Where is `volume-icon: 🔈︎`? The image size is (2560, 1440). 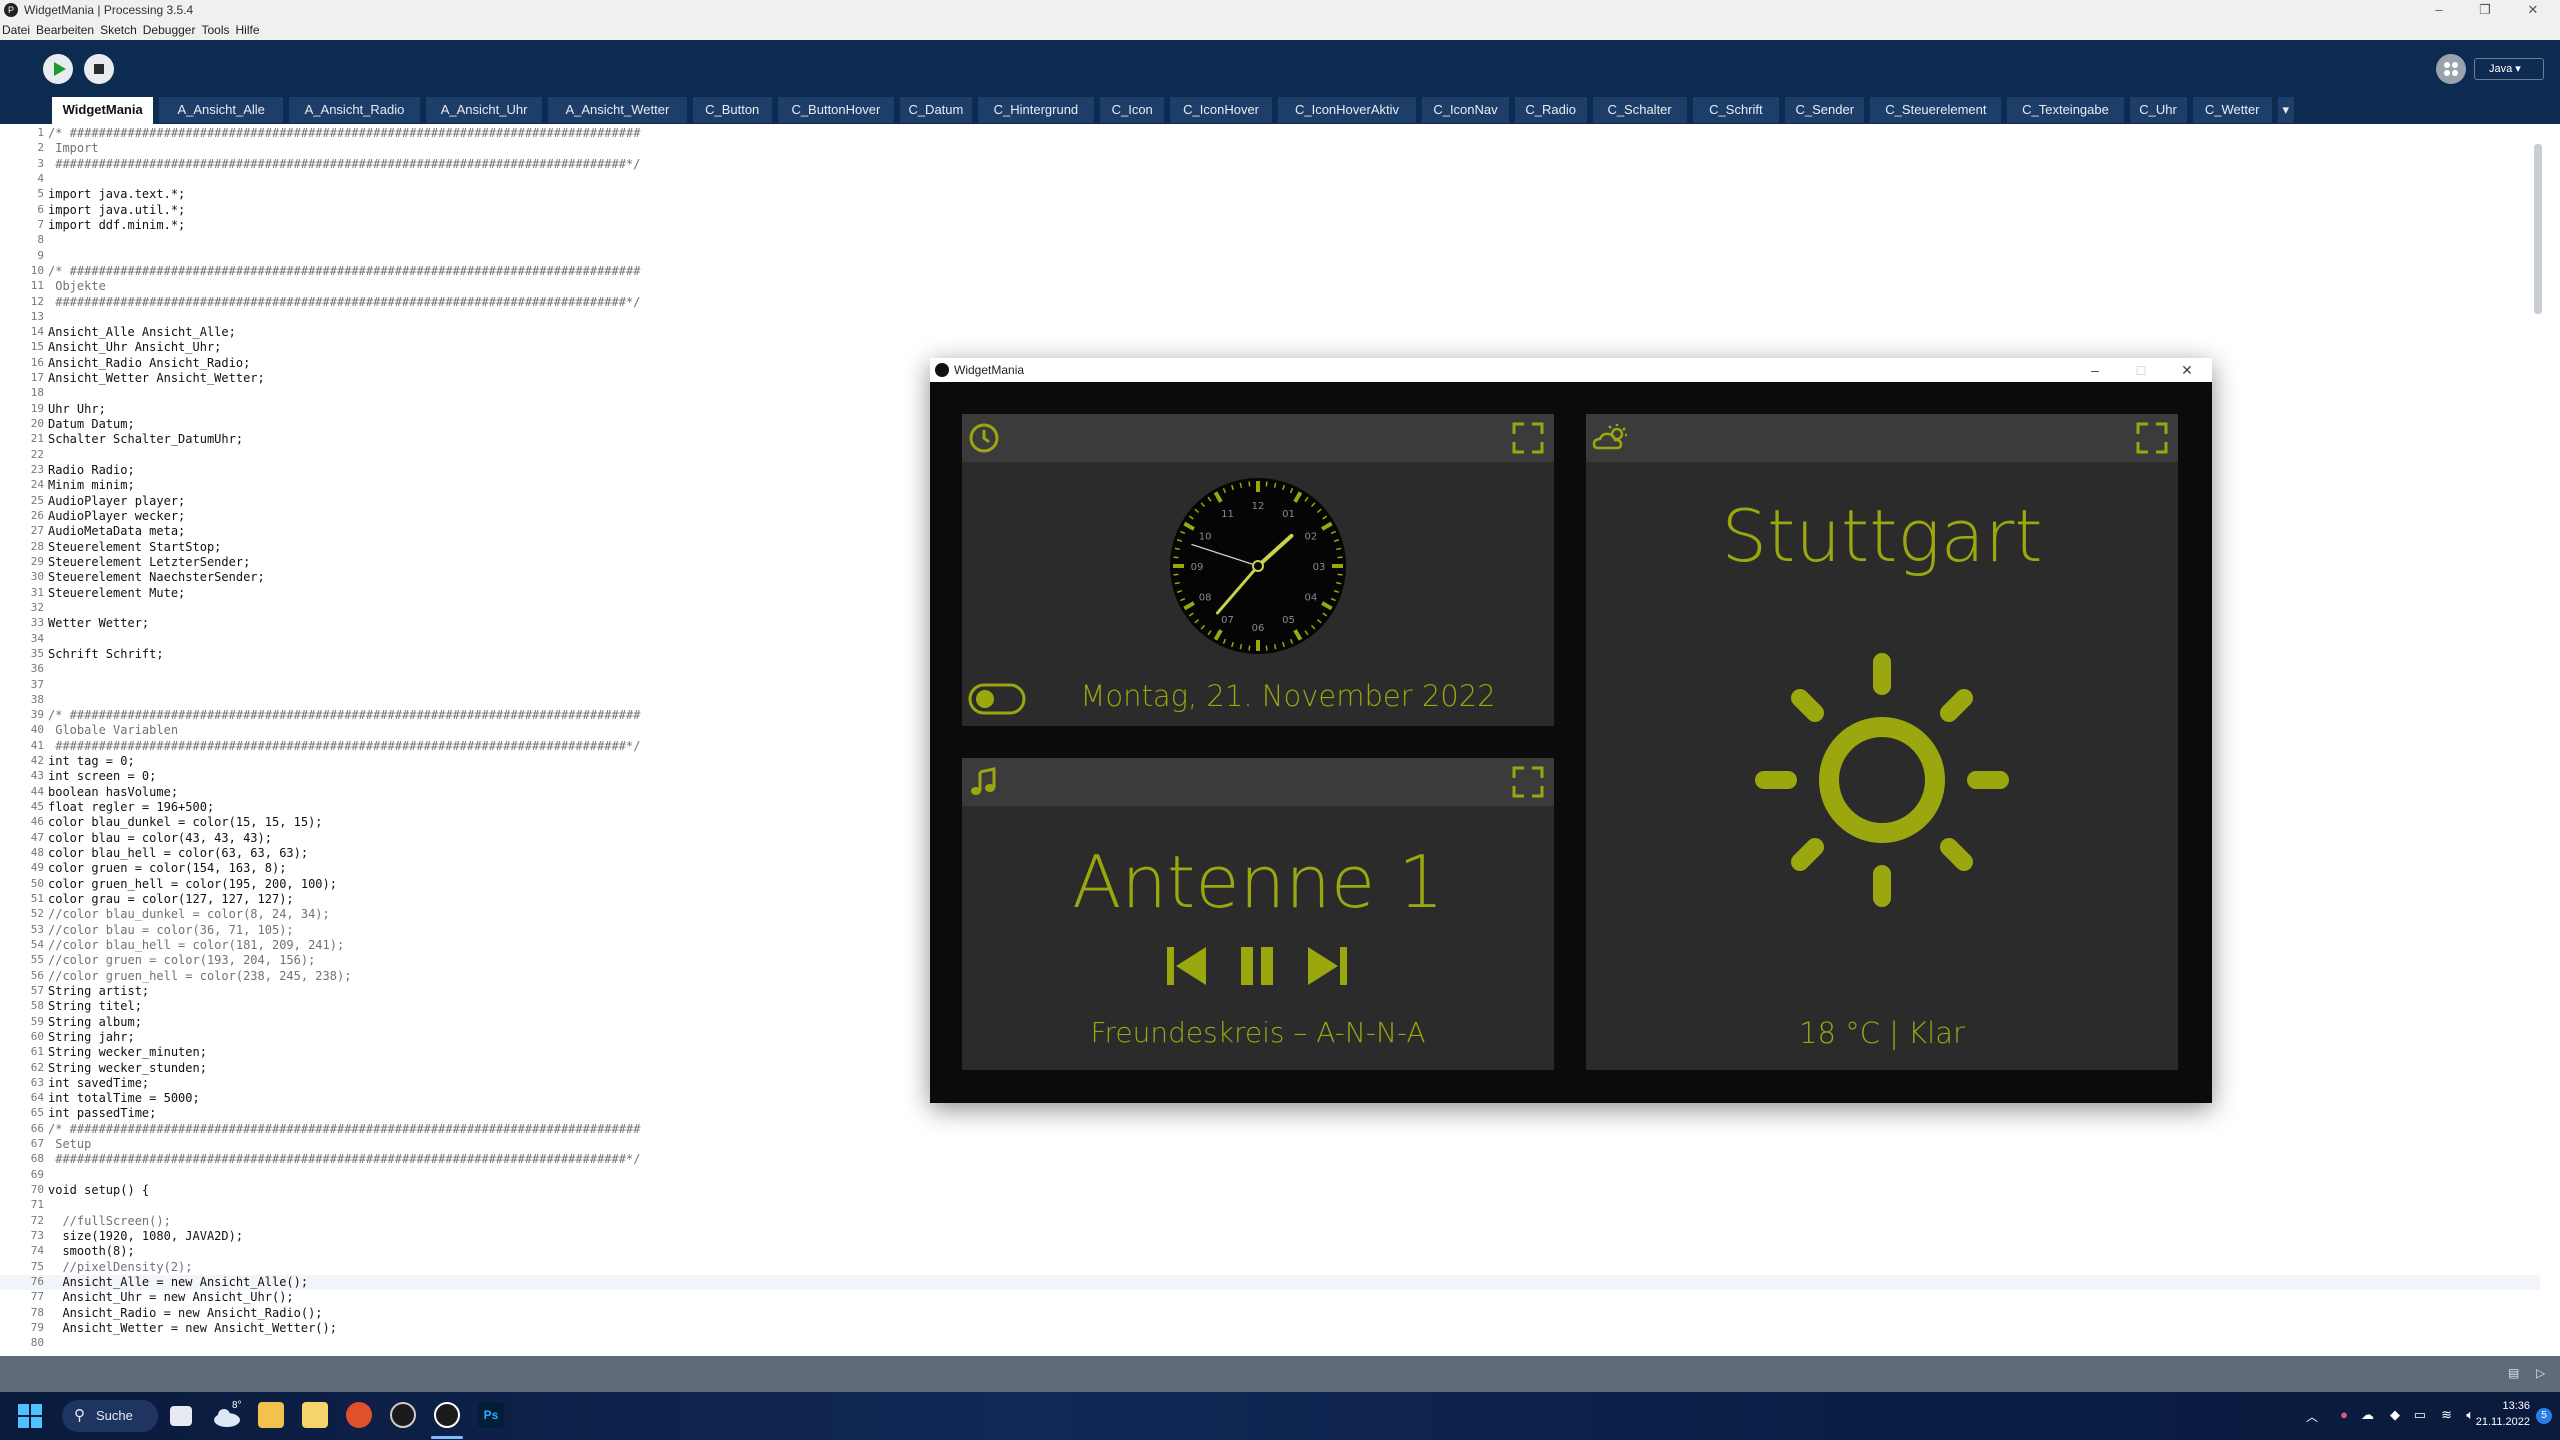 volume-icon: 🔈︎ is located at coordinates (2470, 1415).